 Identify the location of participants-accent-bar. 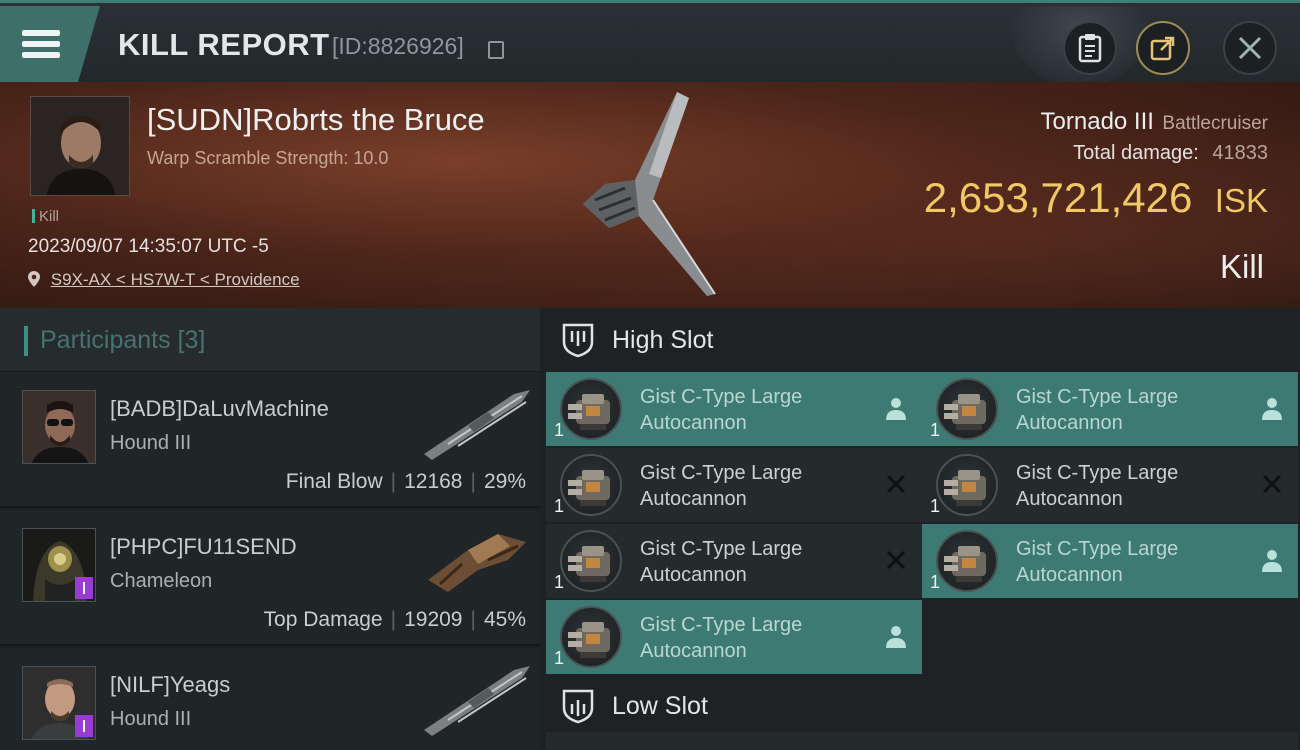
(26, 341).